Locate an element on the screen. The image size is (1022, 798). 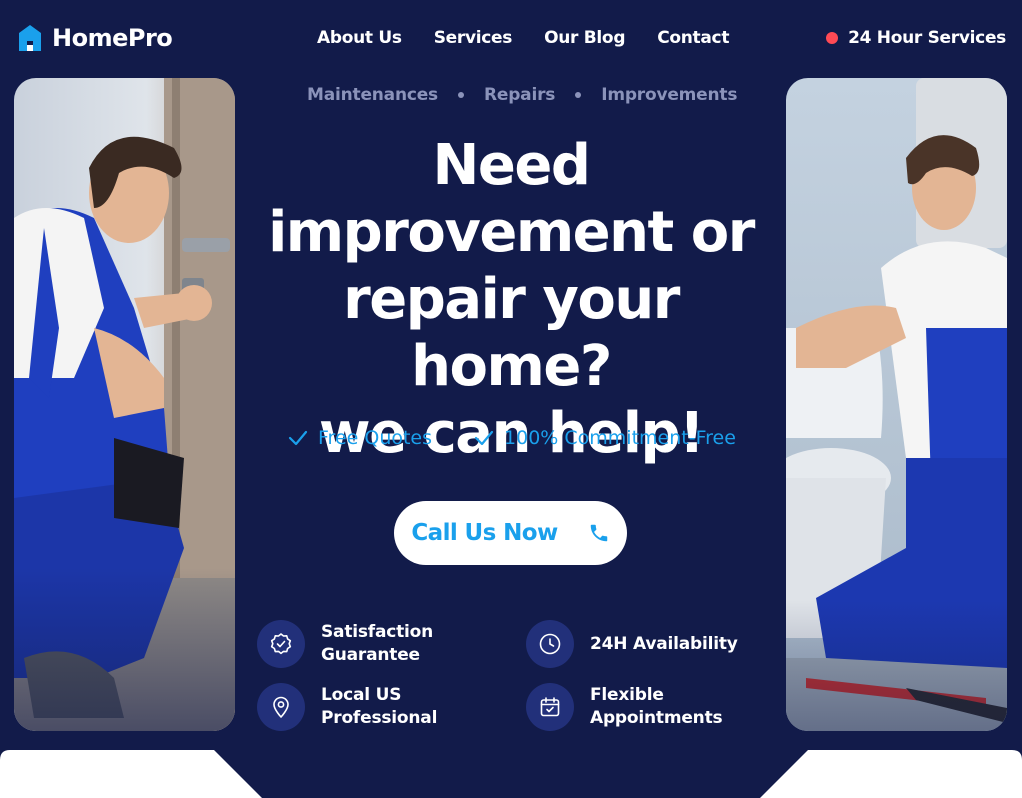
feature-label: Flexible Appointments is located at coordinates (665, 707).